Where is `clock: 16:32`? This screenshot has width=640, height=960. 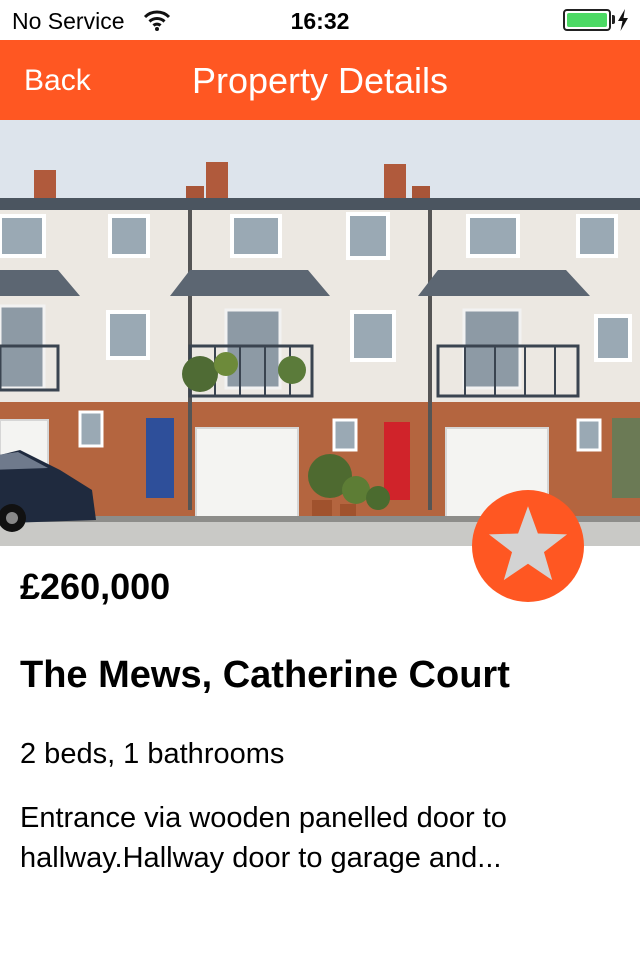
clock: 16:32 is located at coordinates (320, 21).